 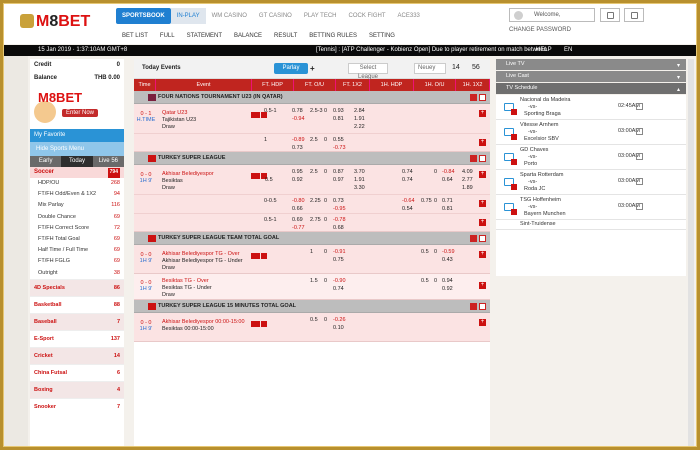 I want to click on menu-play-tech: PLAY TECH, so click(x=320, y=16).